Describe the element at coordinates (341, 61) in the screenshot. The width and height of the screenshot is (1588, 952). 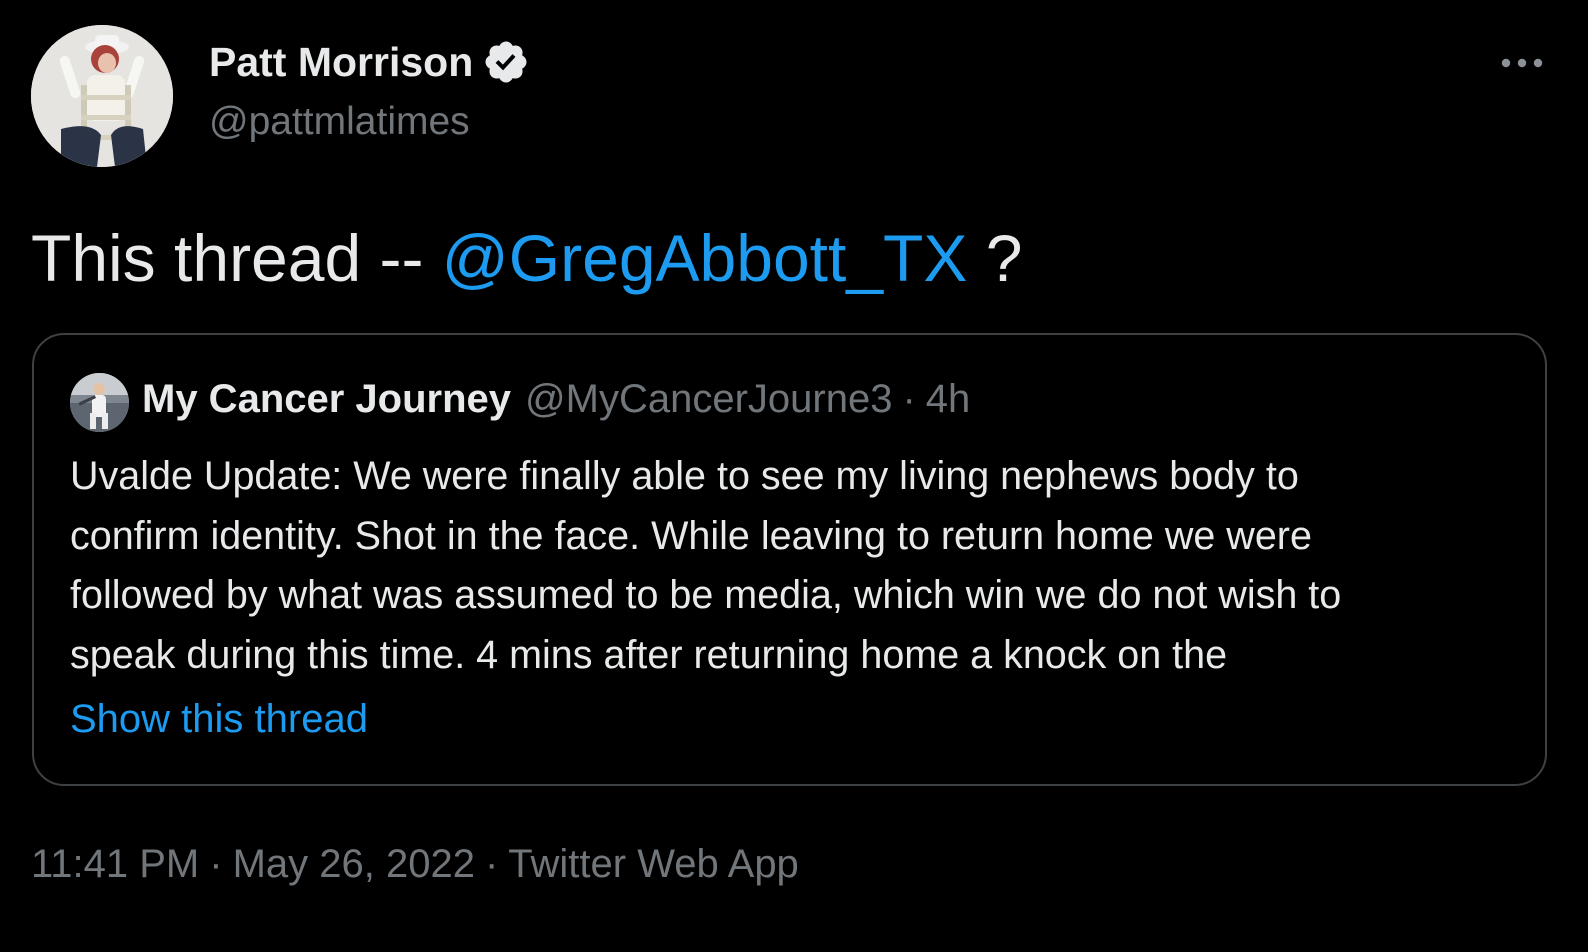
I see `author-name-text: Patt Morrison` at that location.